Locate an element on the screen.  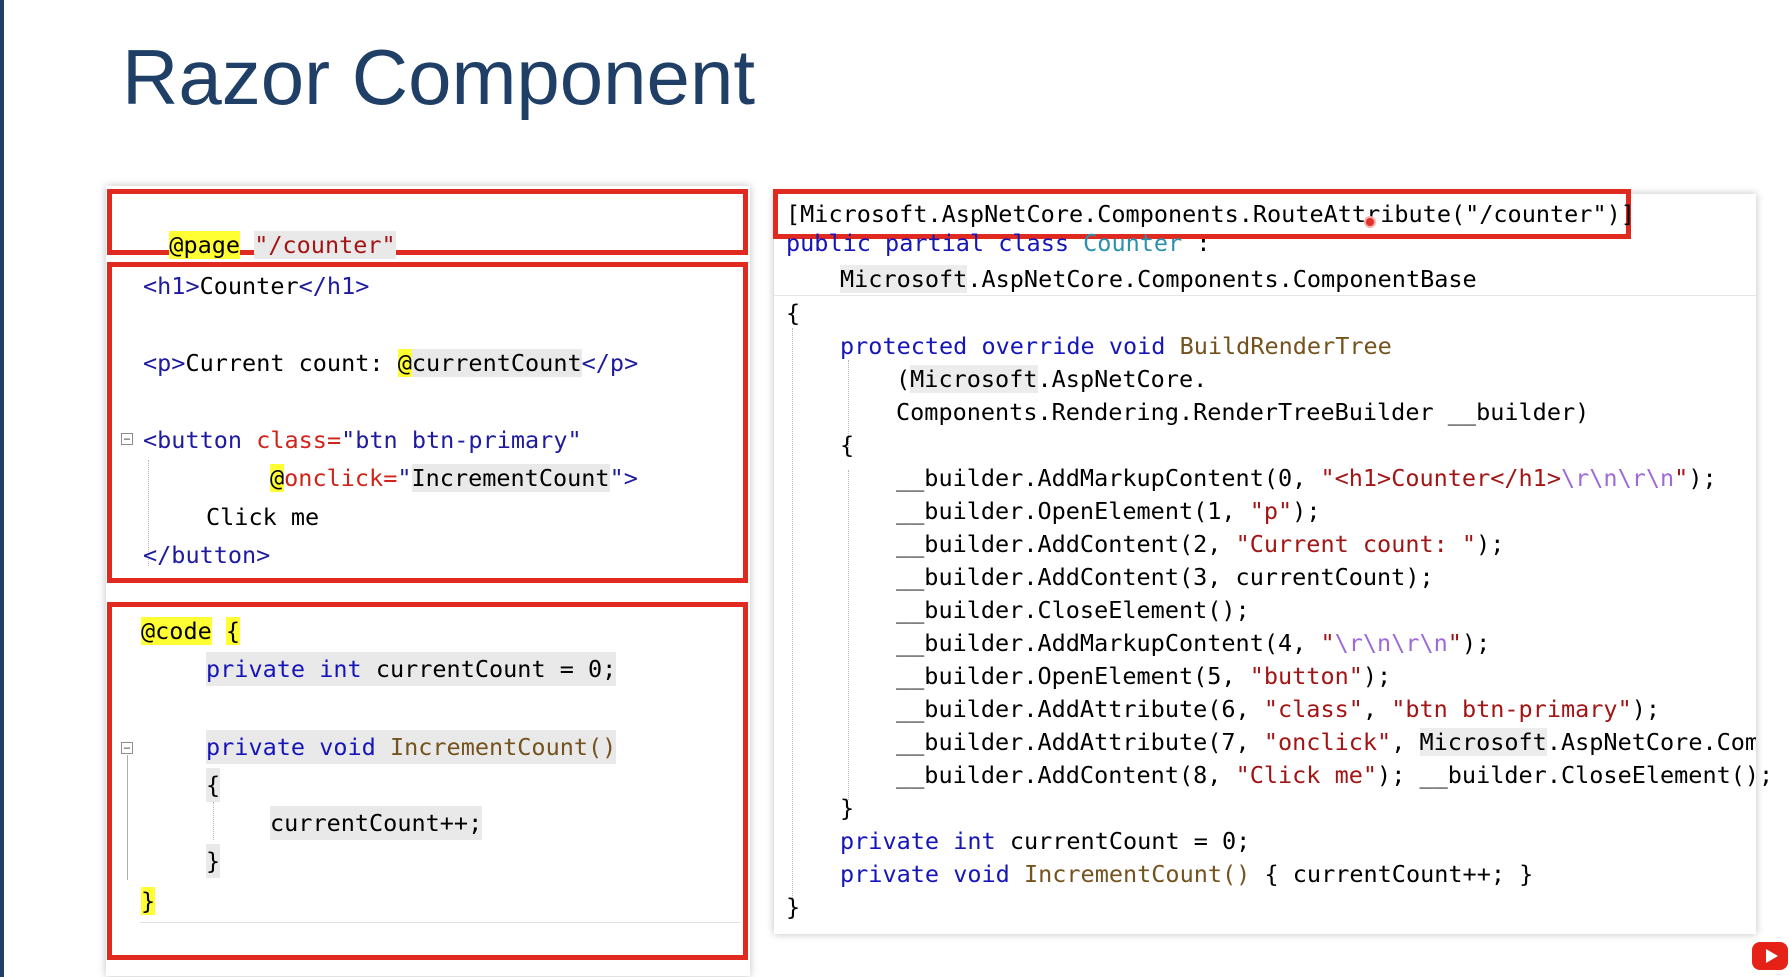
class-close-brace: } is located at coordinates (793, 907).